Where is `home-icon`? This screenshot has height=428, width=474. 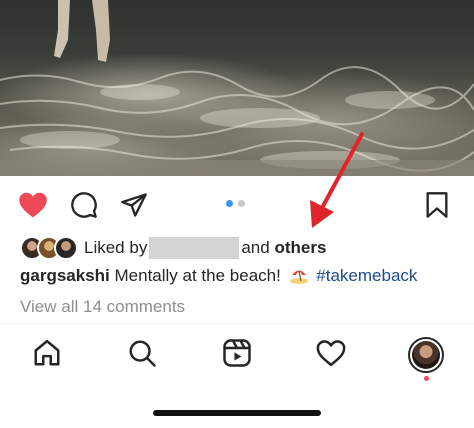
home-icon is located at coordinates (47, 355).